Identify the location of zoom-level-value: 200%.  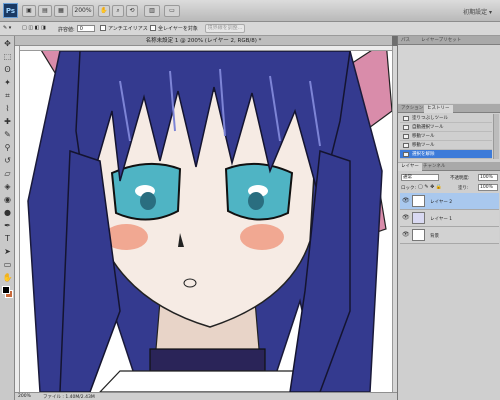
(83, 10).